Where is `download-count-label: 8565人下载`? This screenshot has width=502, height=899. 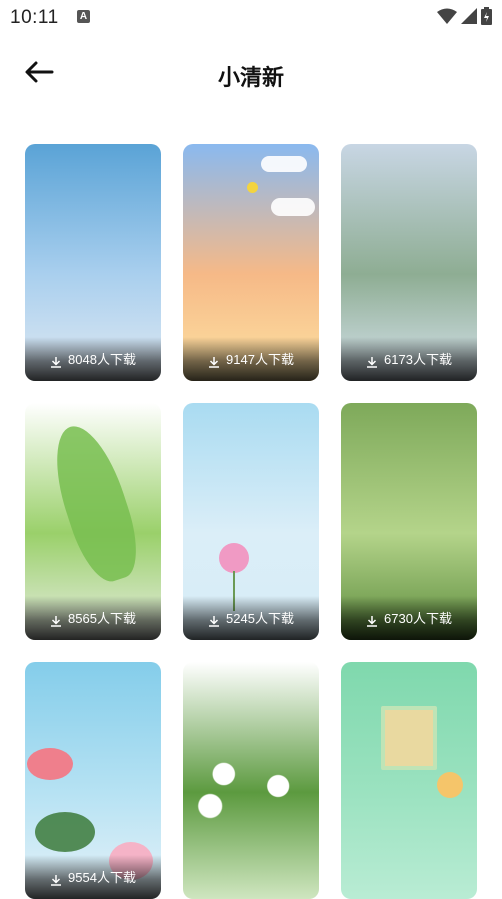 download-count-label: 8565人下载 is located at coordinates (102, 618).